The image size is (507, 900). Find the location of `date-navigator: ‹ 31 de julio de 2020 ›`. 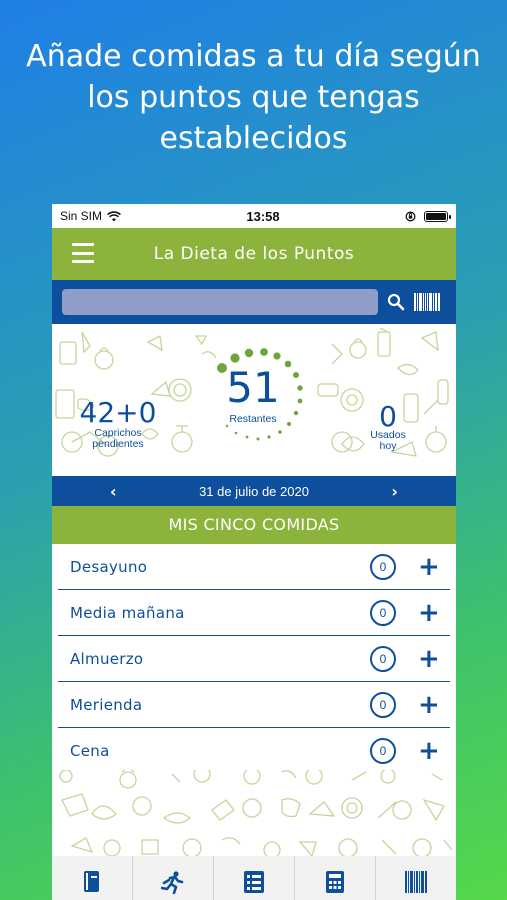

date-navigator: ‹ 31 de julio de 2020 › is located at coordinates (254, 491).